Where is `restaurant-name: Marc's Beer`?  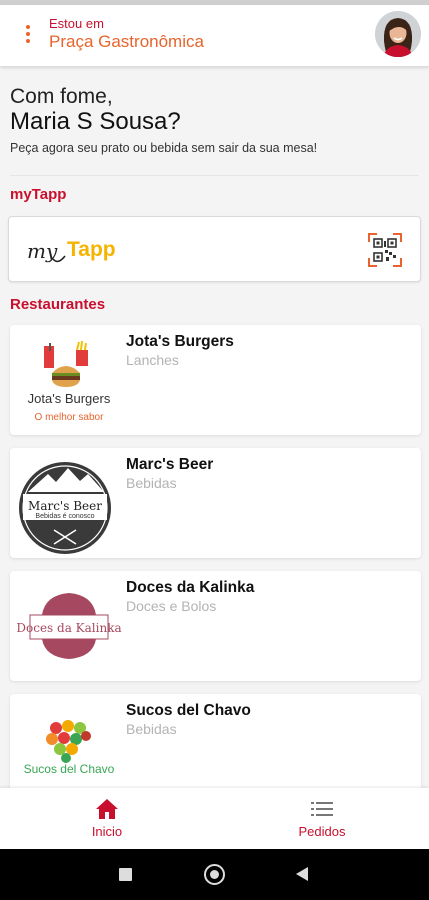
restaurant-name: Marc's Beer is located at coordinates (170, 464).